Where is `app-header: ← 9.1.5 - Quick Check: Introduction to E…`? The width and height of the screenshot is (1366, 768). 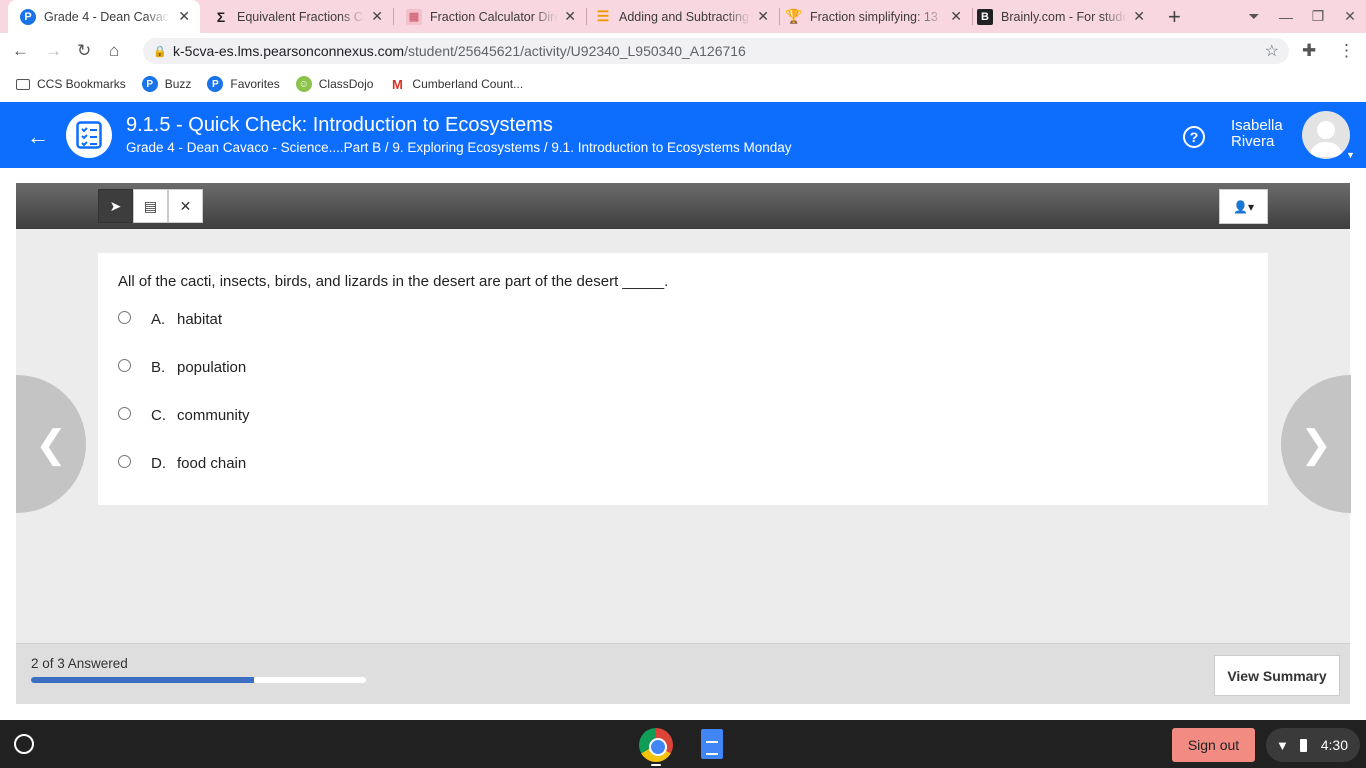 app-header: ← 9.1.5 - Quick Check: Introduction to E… is located at coordinates (683, 135).